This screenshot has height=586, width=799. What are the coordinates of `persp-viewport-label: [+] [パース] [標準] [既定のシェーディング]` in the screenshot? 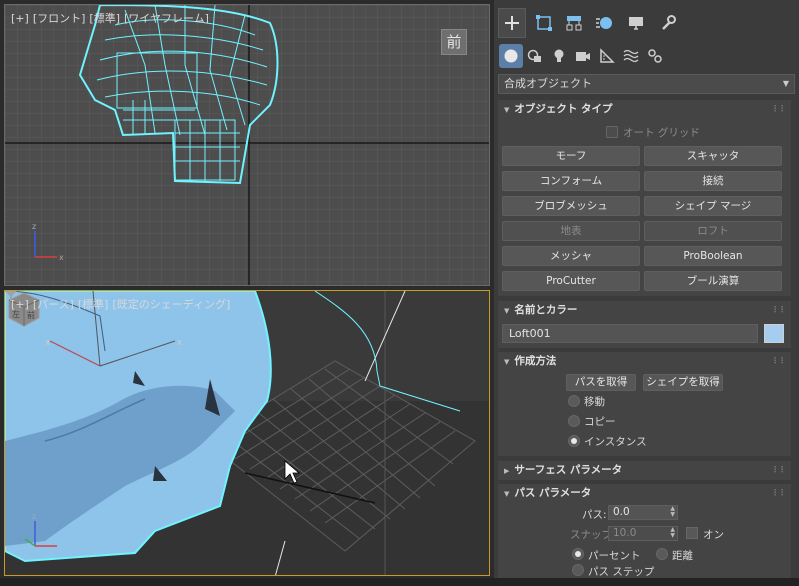 It's located at (122, 304).